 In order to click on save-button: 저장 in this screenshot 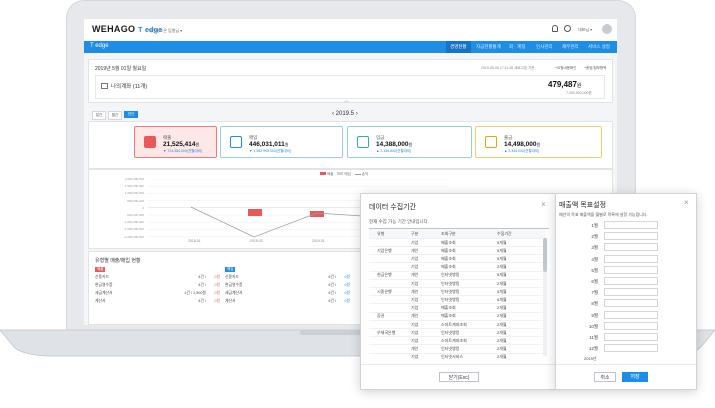, I will do `click(635, 377)`.